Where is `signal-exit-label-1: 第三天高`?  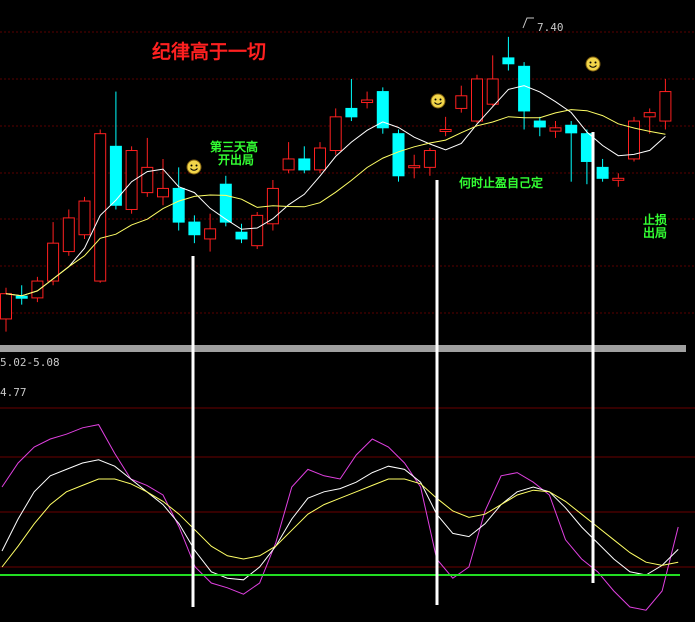
signal-exit-label-1: 第三天高 is located at coordinates (234, 146).